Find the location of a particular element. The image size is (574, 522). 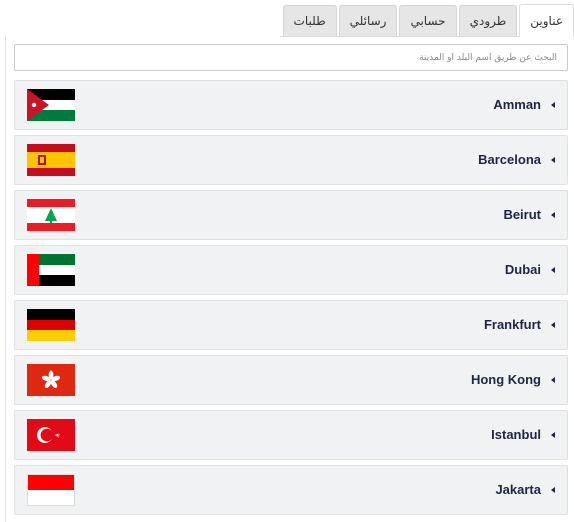

tab-my-account: حسابي is located at coordinates (428, 20).